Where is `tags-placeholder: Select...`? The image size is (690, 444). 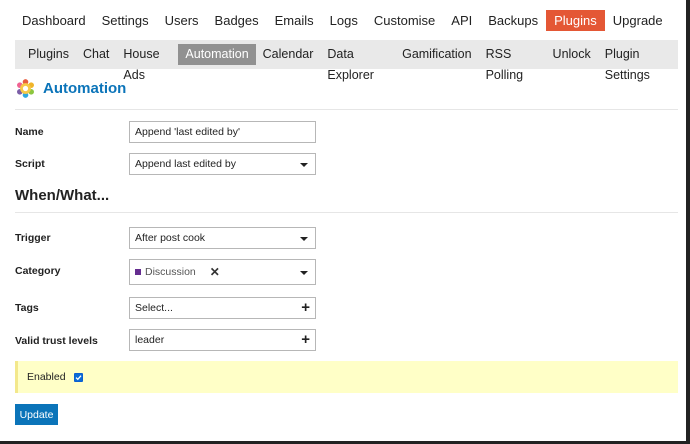 tags-placeholder: Select... is located at coordinates (154, 308).